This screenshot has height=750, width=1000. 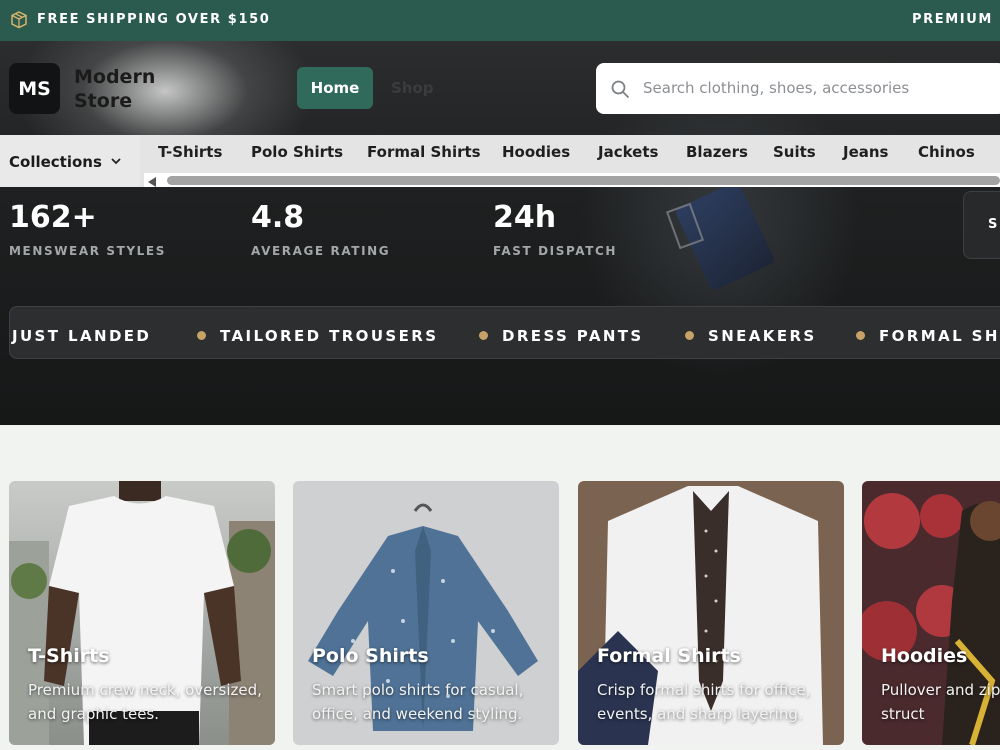 What do you see at coordinates (762, 336) in the screenshot?
I see `marquee-item: SNEAKERS` at bounding box center [762, 336].